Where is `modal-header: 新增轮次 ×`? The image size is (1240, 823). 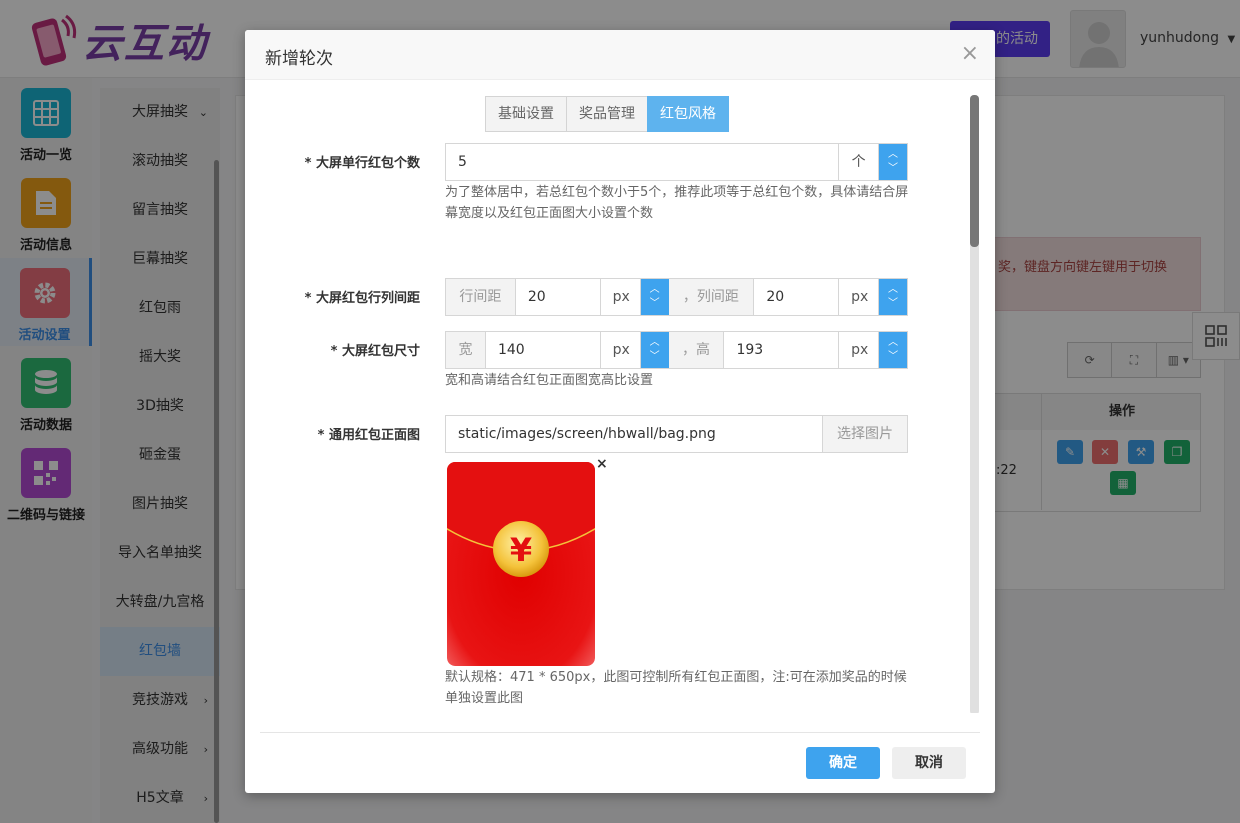
modal-header: 新增轮次 × is located at coordinates (620, 55).